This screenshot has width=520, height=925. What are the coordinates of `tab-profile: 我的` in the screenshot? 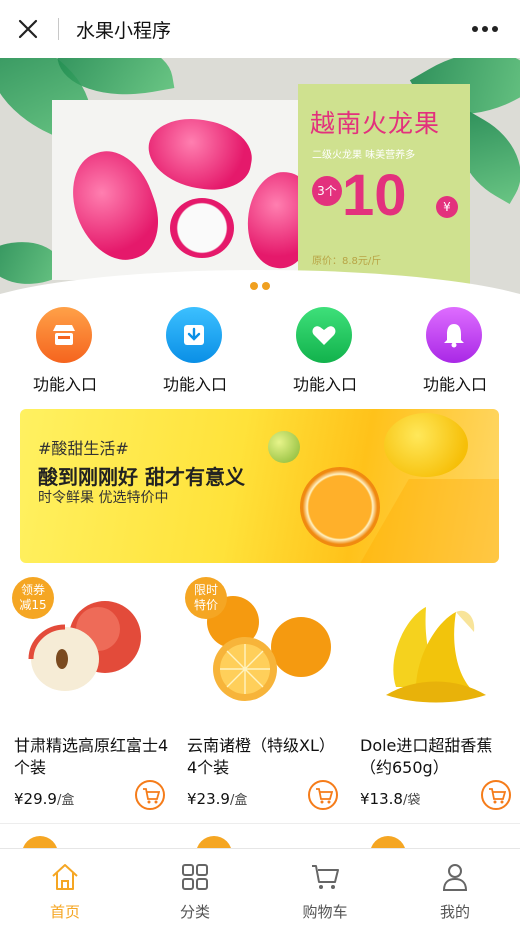 It's located at (455, 887).